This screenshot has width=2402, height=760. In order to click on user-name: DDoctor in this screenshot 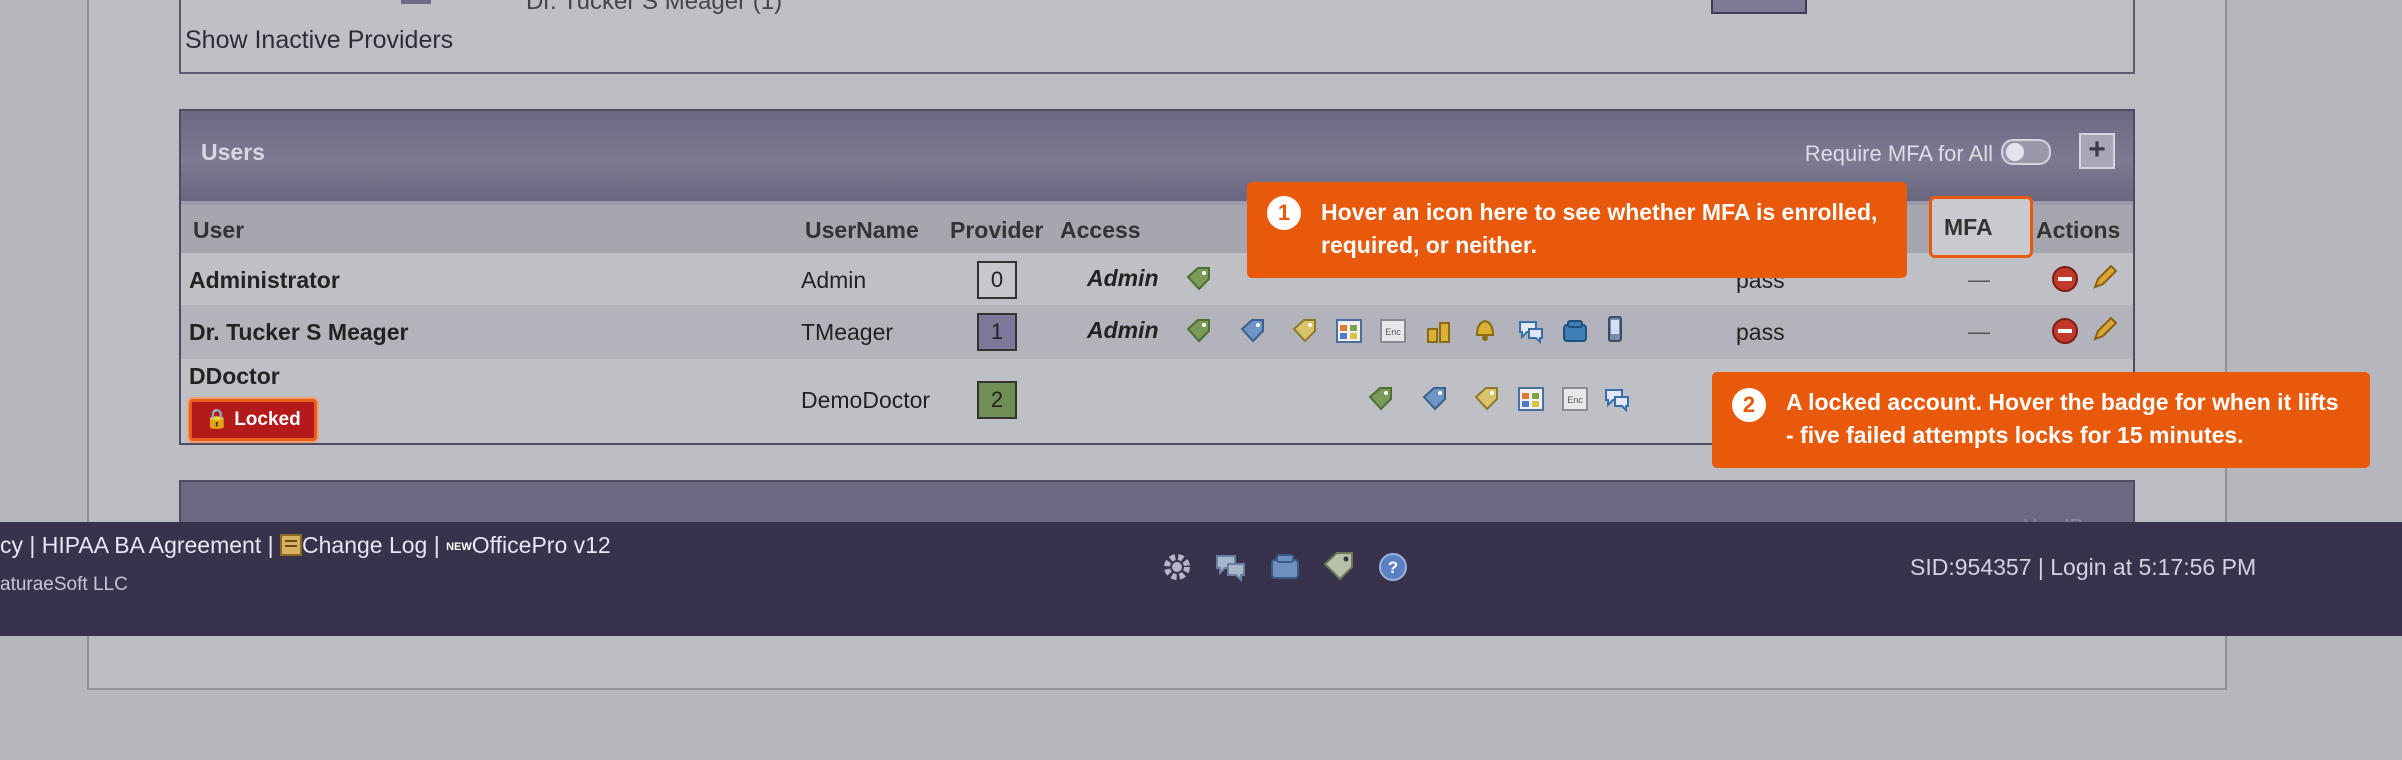, I will do `click(234, 376)`.